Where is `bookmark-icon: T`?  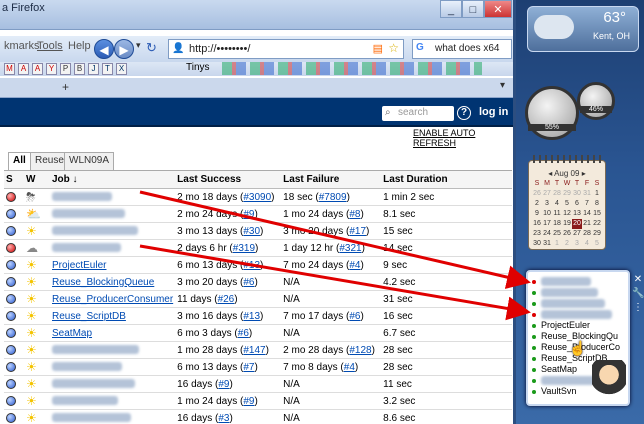
bookmark-icon: T is located at coordinates (107, 69).